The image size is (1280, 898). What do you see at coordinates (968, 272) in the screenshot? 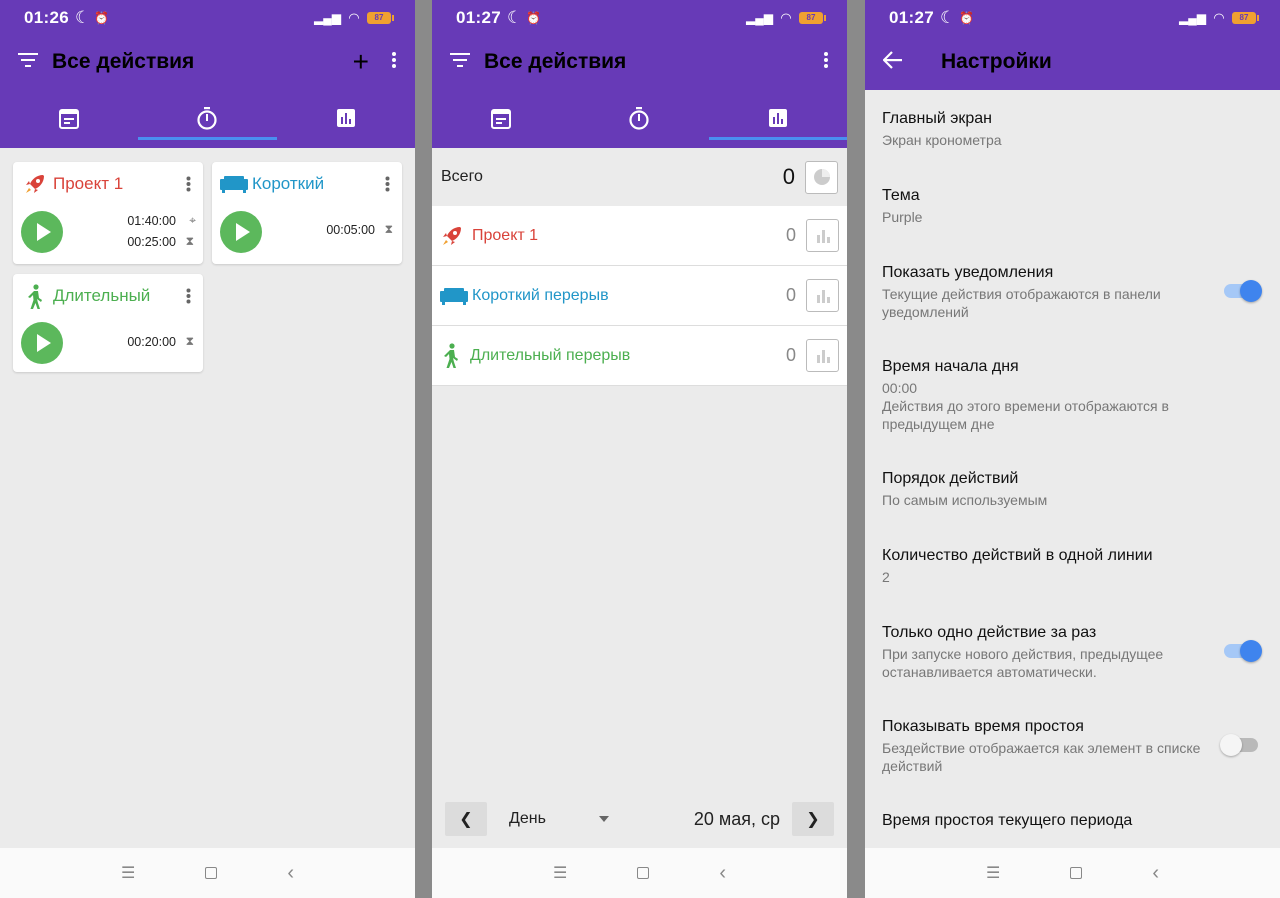
I see `setting-title: Показать уведомления` at bounding box center [968, 272].